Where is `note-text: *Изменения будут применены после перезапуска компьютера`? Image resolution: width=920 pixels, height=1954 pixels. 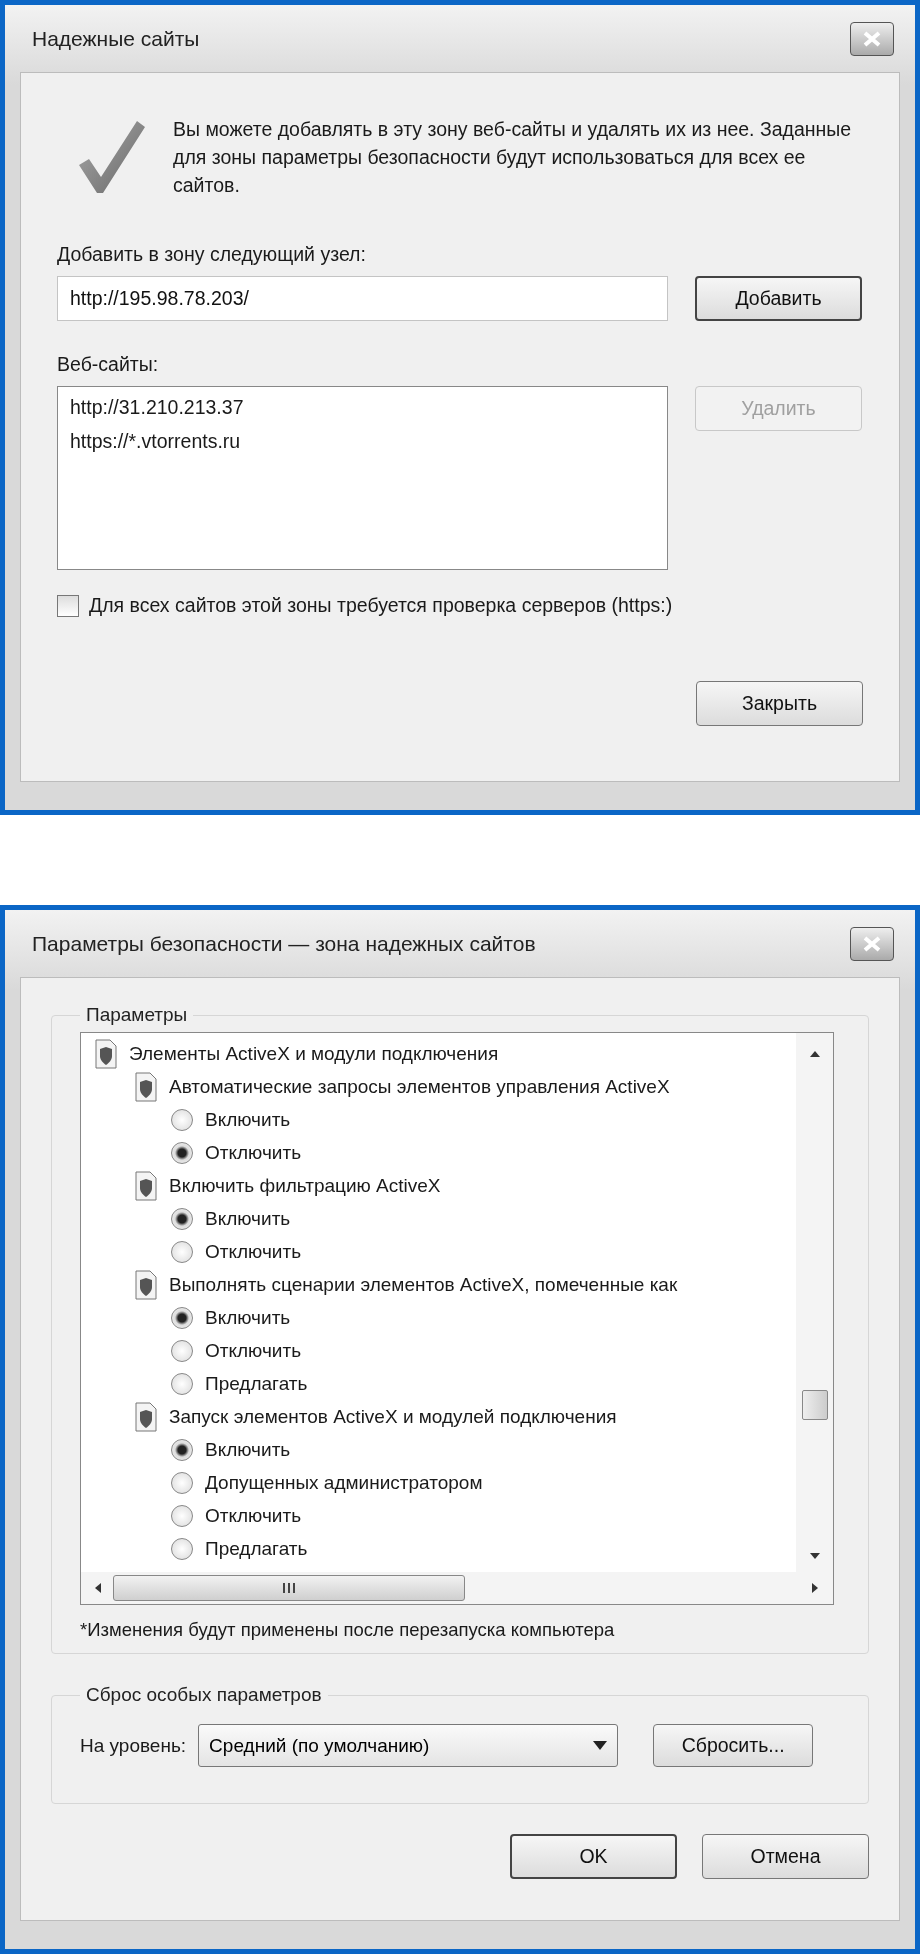
note-text: *Изменения будут применены после перезапуска компьютера is located at coordinates (348, 1630).